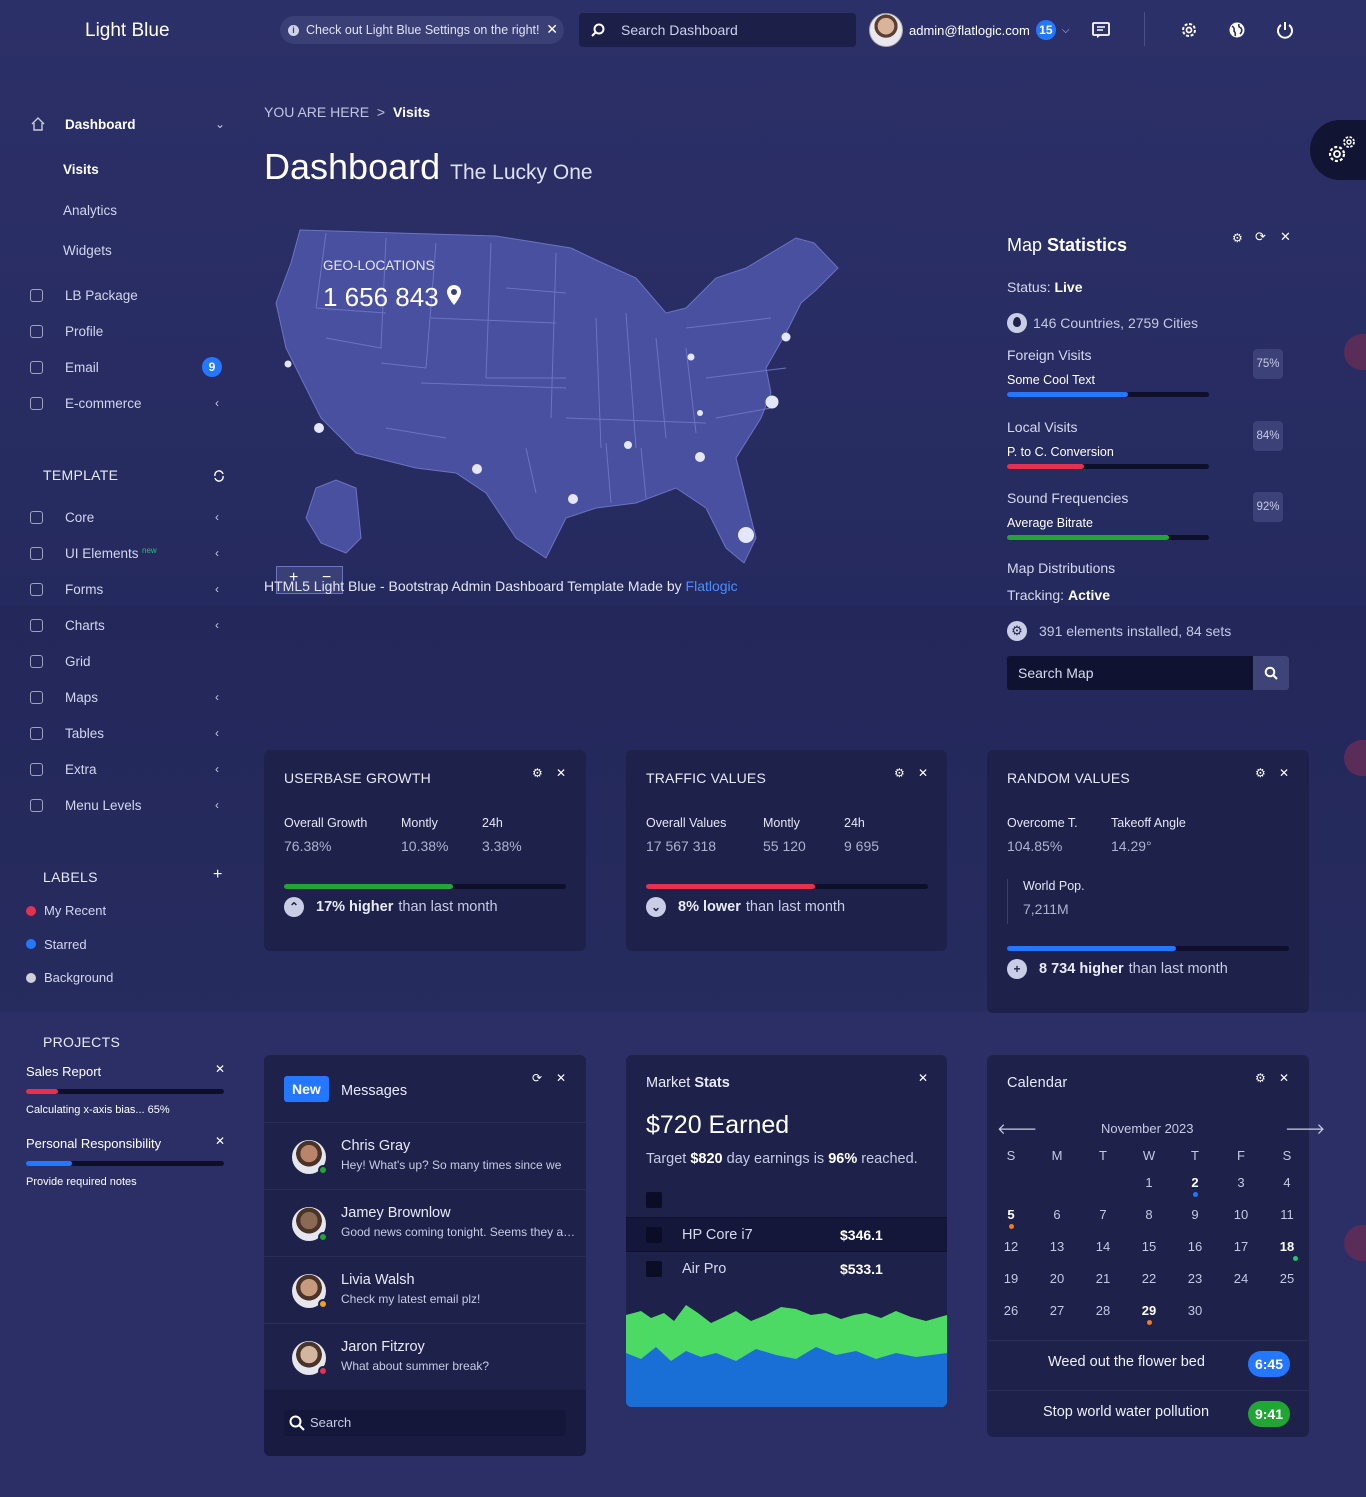 The image size is (1366, 1497). Describe the element at coordinates (1287, 1214) in the screenshot. I see `calendar-day: 11` at that location.